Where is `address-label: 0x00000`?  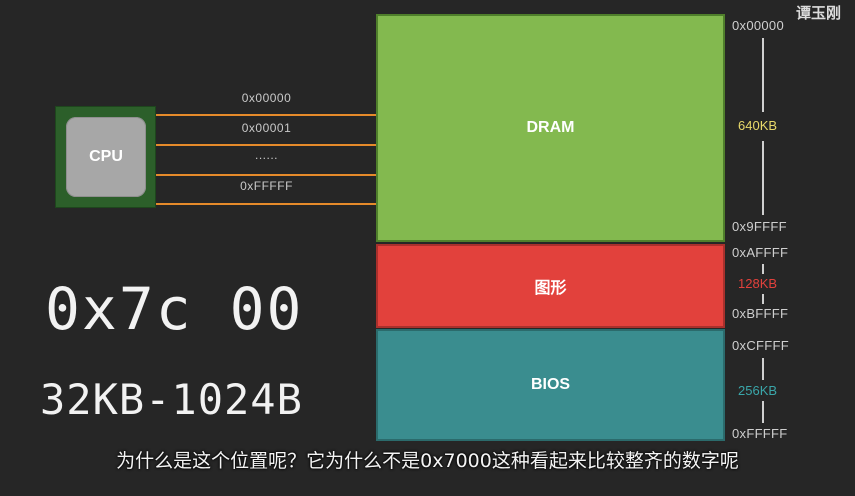
address-label: 0x00000 is located at coordinates (758, 25).